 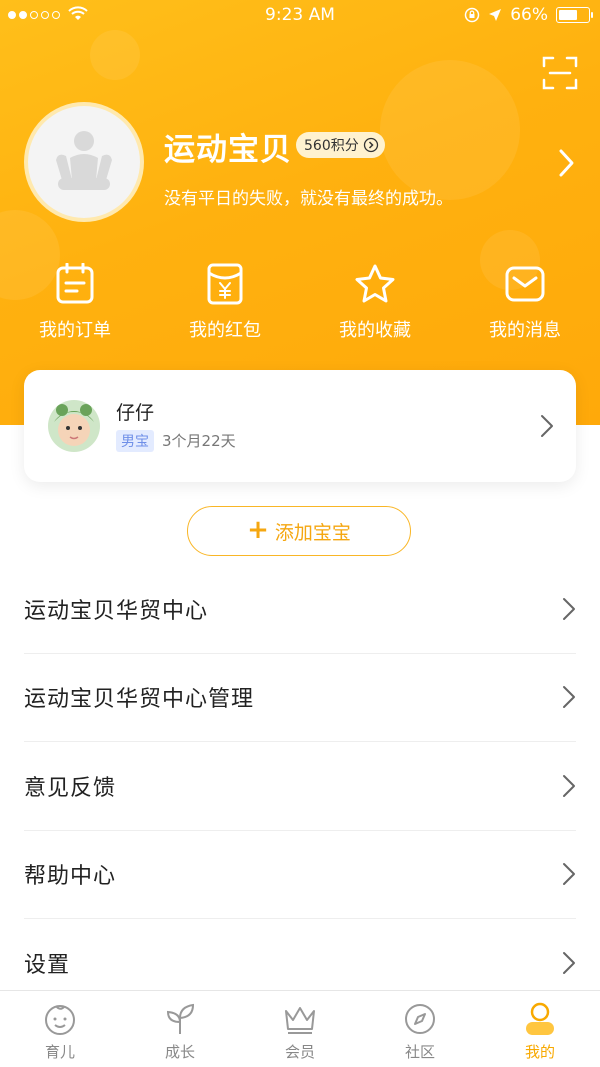 I want to click on location-icon, so click(x=495, y=15).